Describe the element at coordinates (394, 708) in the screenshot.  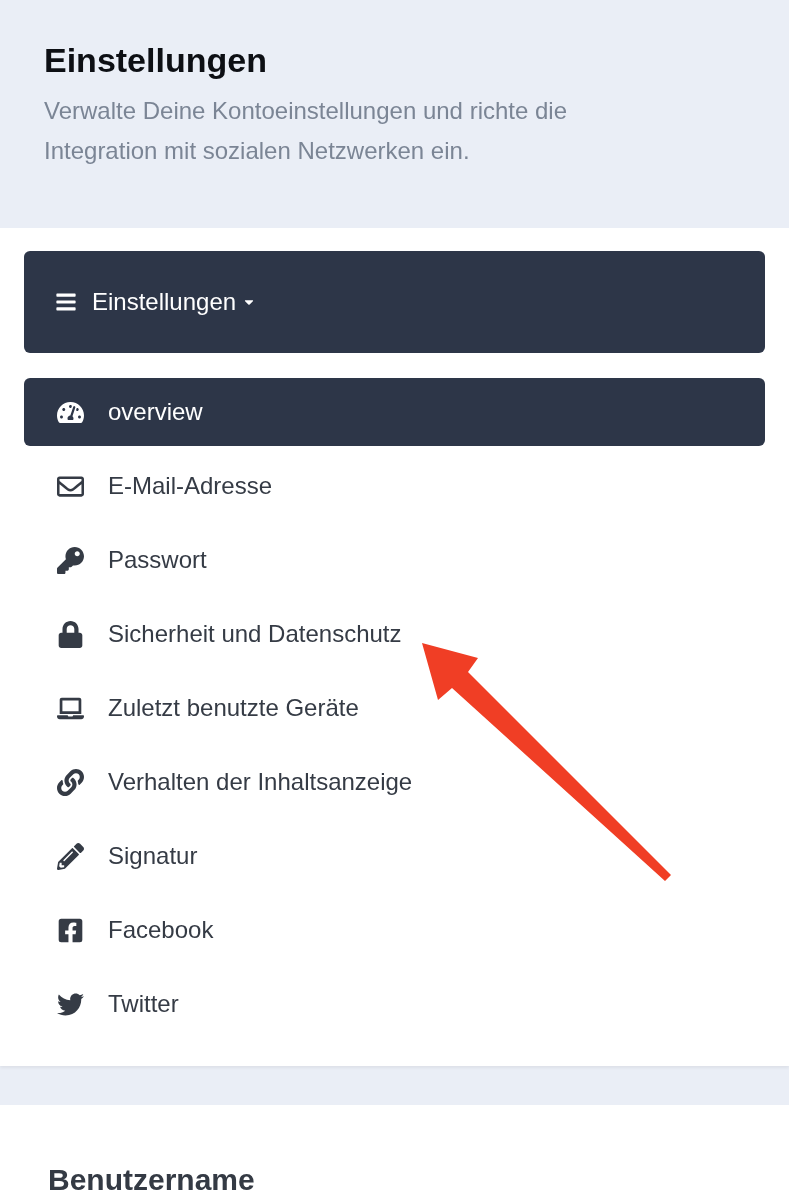
I see `menu-item: Zuletzt benutzte Geräte` at that location.